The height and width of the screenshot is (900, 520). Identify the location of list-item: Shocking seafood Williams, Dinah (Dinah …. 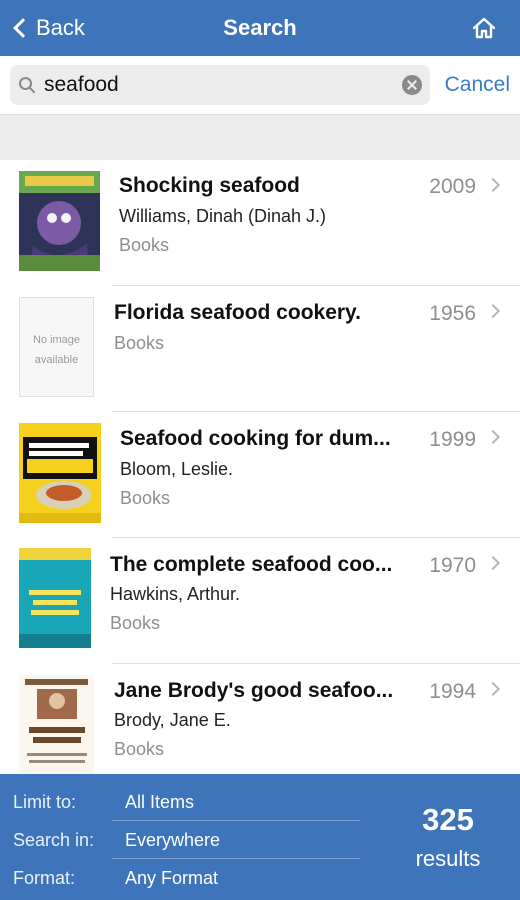
(260, 223).